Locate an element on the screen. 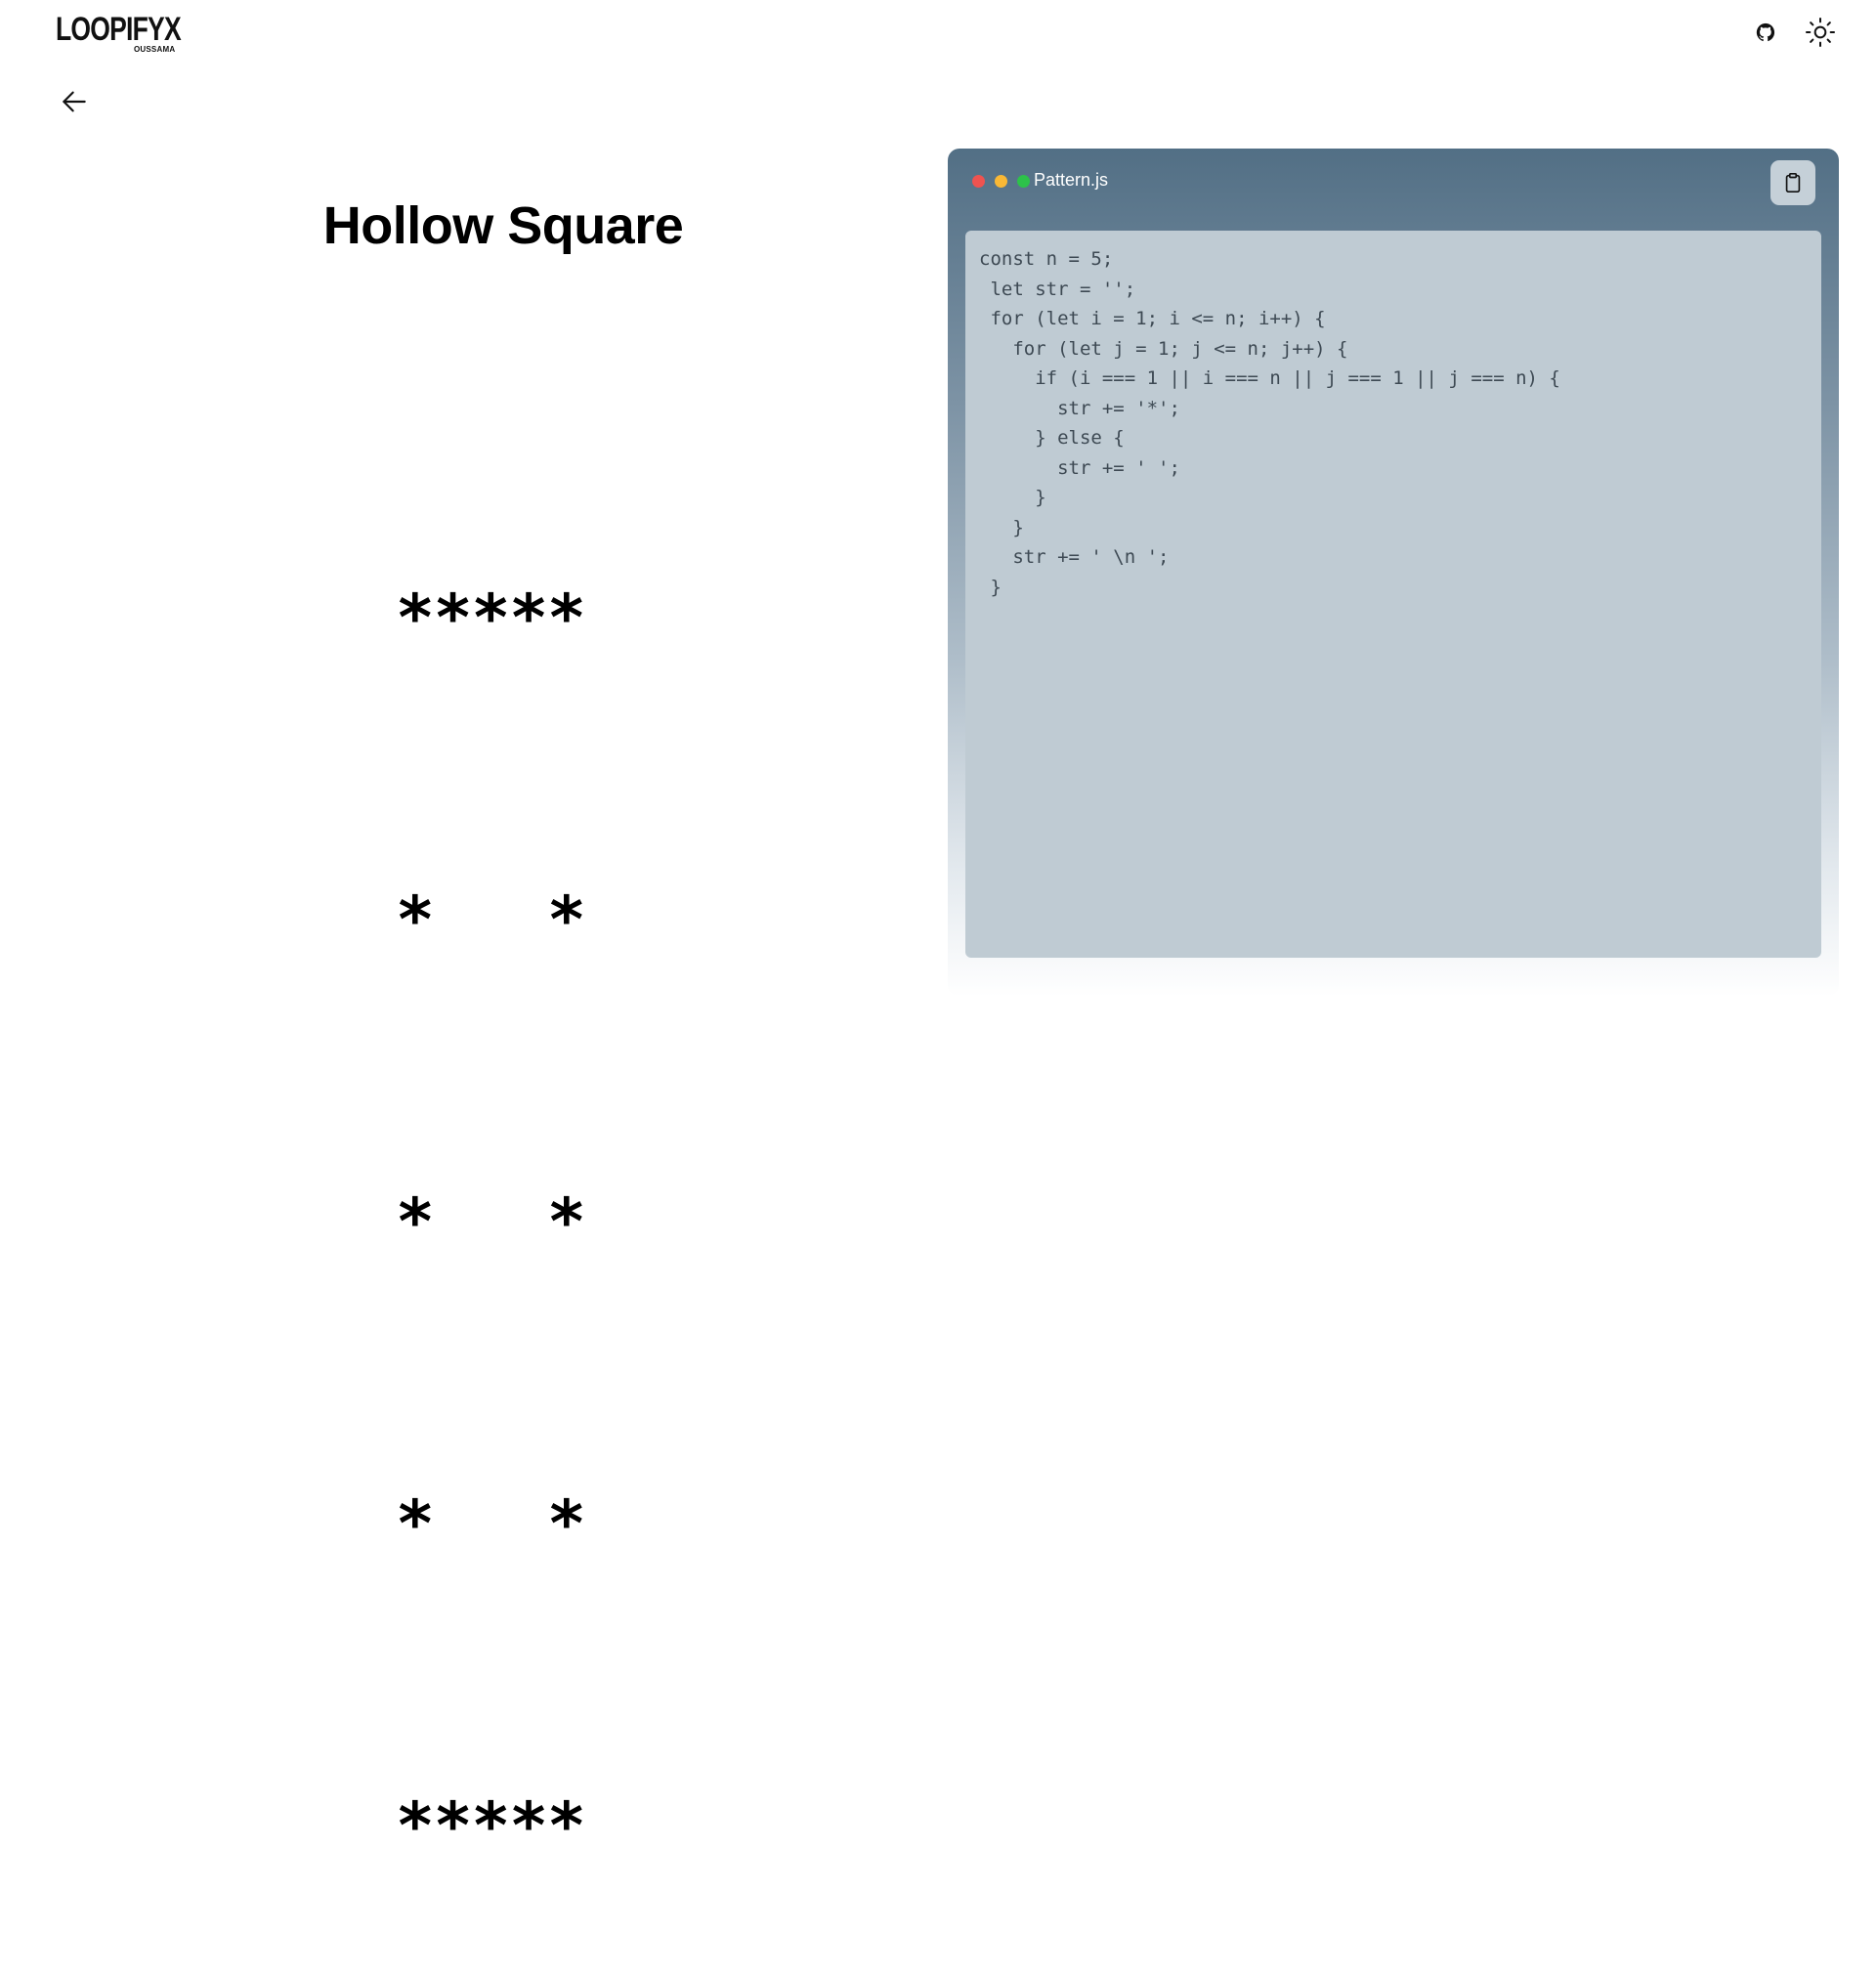  pattern-title: Hollow Square is located at coordinates (503, 225).